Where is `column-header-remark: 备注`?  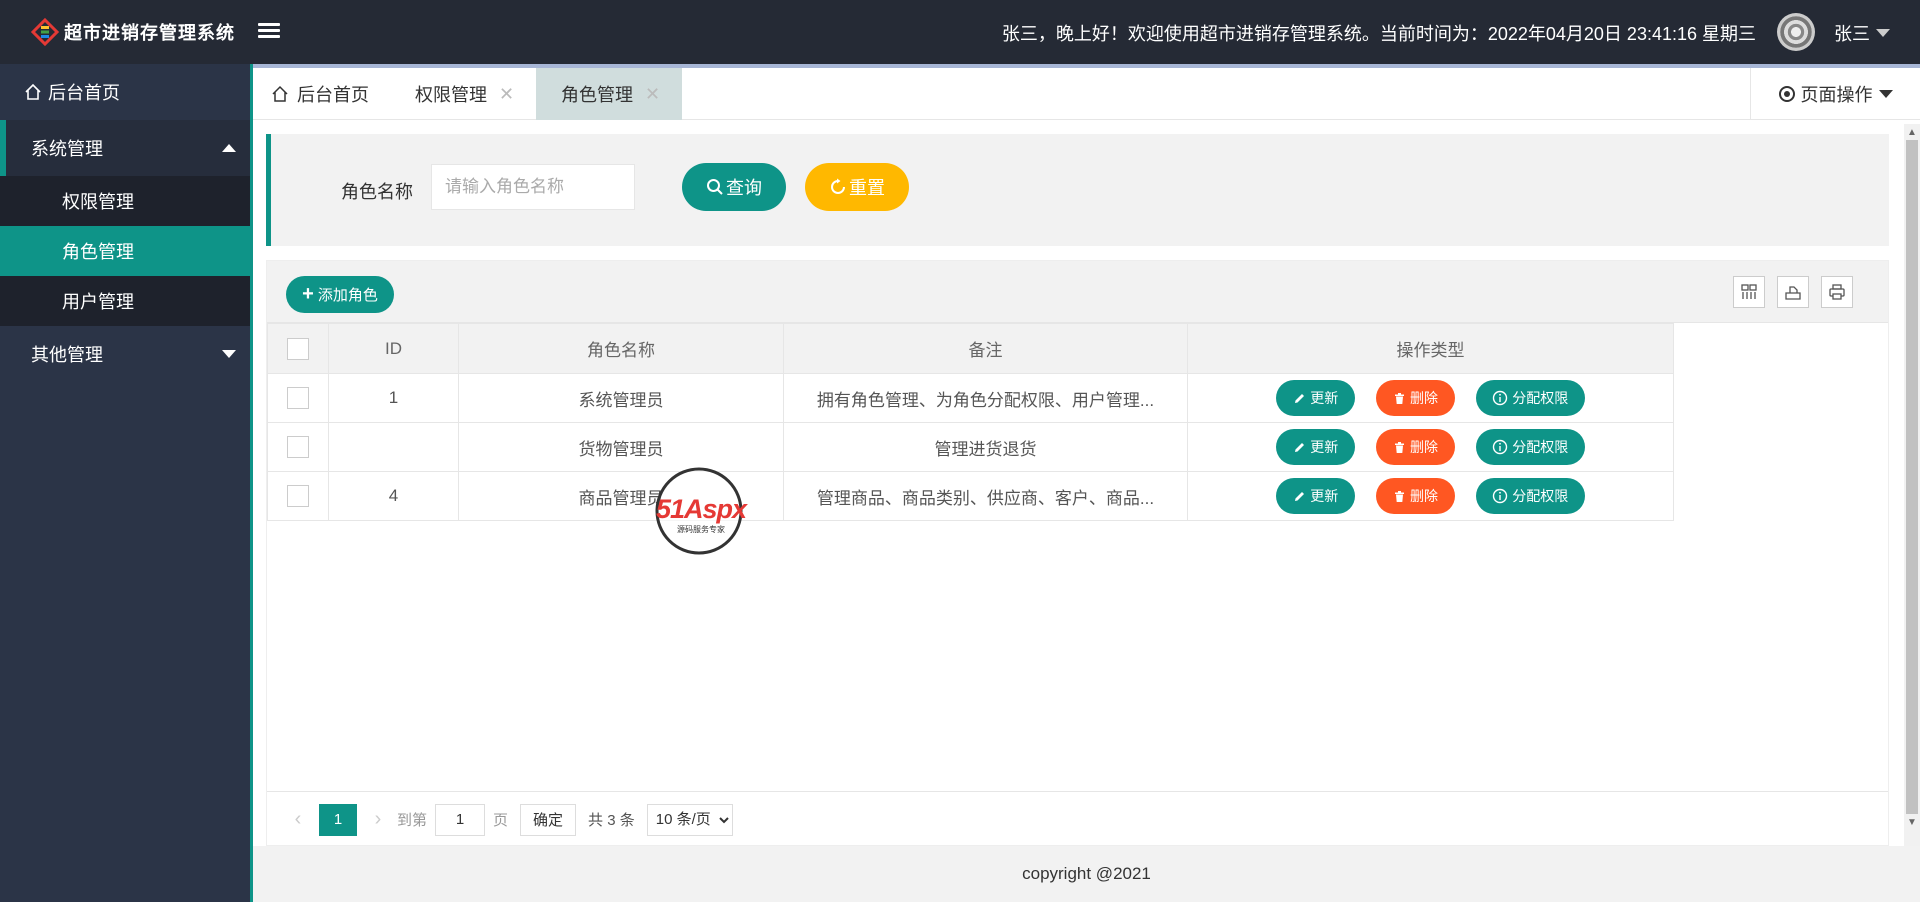 column-header-remark: 备注 is located at coordinates (985, 348).